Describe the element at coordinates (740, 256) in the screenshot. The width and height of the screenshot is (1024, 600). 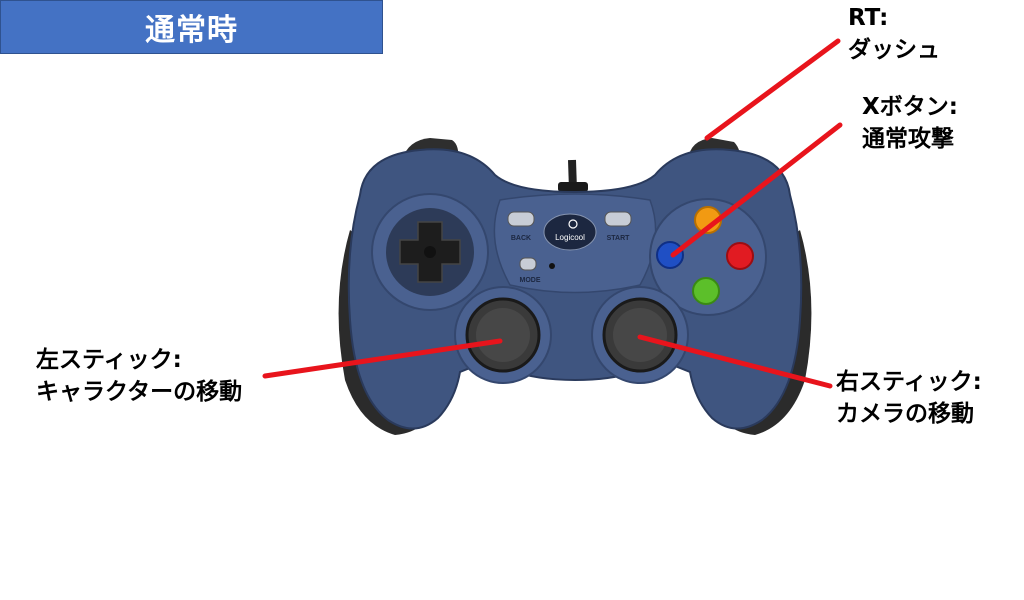
I see `b-button` at that location.